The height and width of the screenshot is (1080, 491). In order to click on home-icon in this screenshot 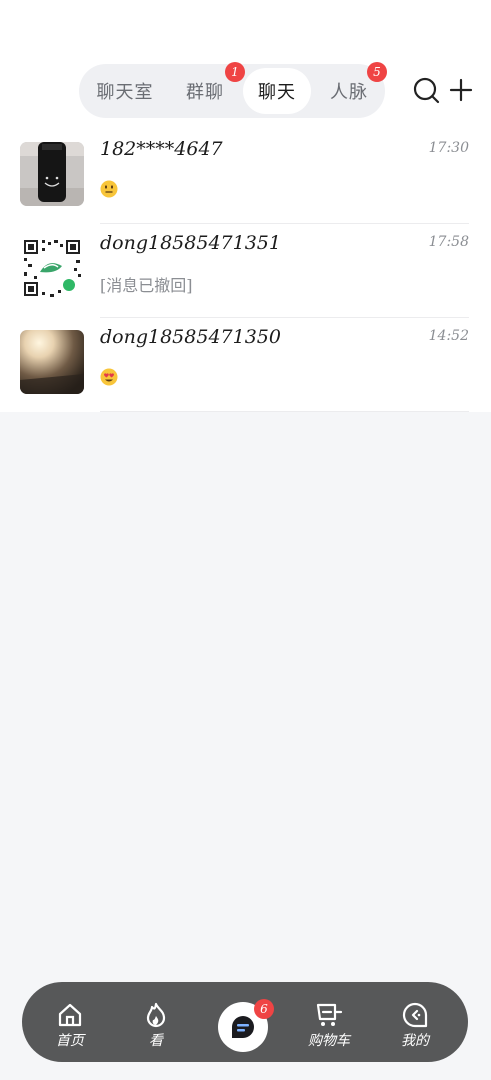, I will do `click(70, 1015)`.